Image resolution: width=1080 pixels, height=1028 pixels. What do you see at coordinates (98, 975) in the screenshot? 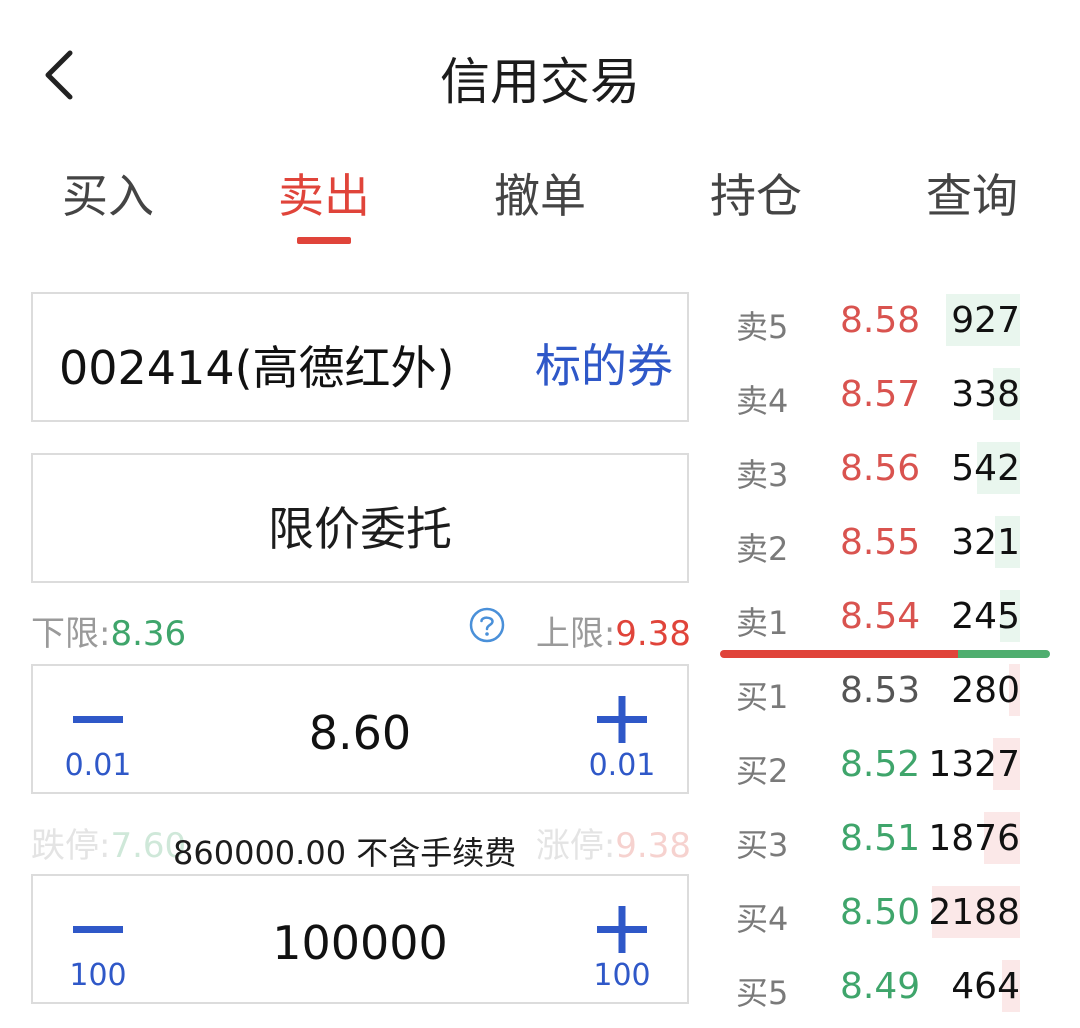
I see `quantity-decrease-step: 100` at bounding box center [98, 975].